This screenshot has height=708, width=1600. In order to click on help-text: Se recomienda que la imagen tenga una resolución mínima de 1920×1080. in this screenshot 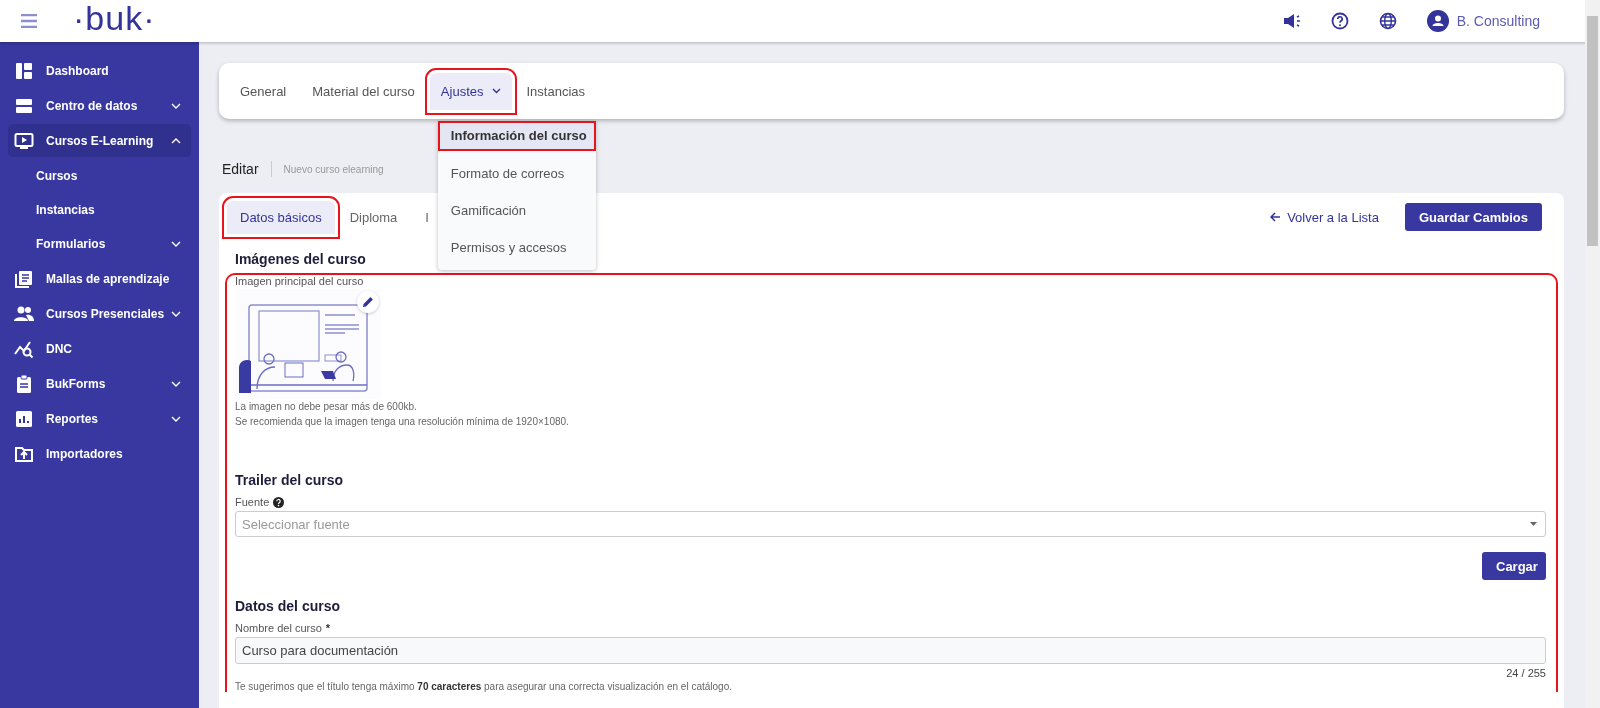, I will do `click(402, 422)`.